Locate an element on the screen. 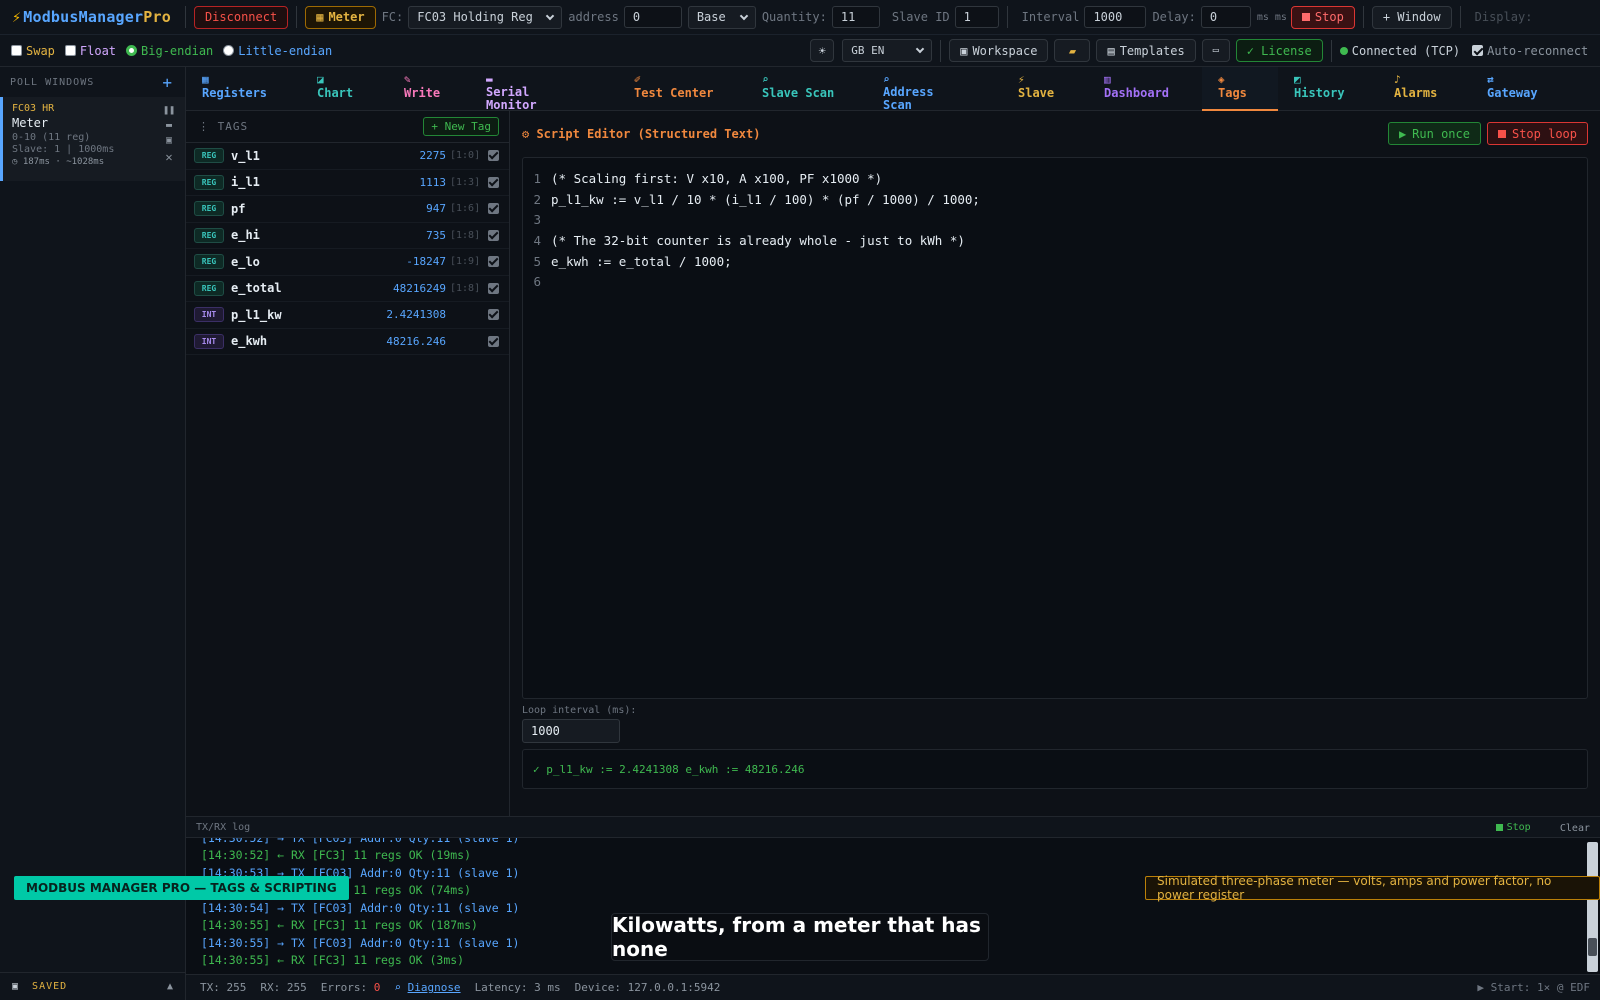 This screenshot has width=1600, height=1000. tab-test-center: ✐ Test Center is located at coordinates (682, 89).